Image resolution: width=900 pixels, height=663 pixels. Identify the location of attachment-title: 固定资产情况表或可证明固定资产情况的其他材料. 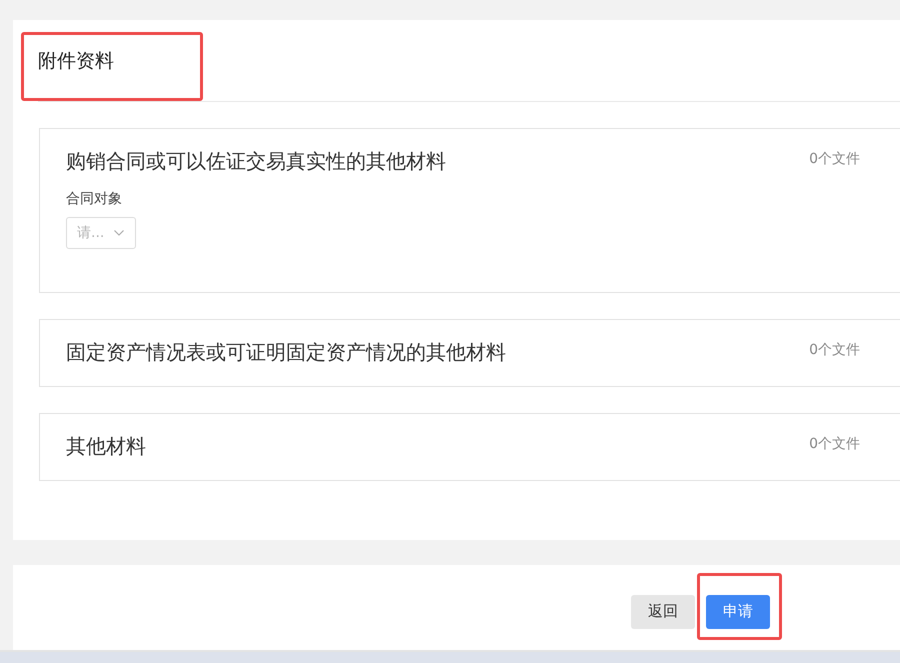
(286, 352).